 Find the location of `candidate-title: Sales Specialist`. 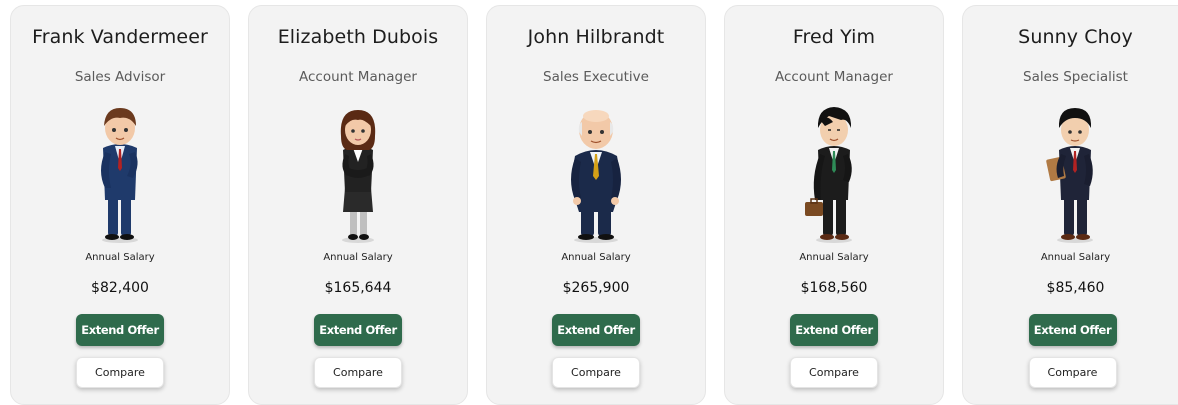

candidate-title: Sales Specialist is located at coordinates (1075, 77).